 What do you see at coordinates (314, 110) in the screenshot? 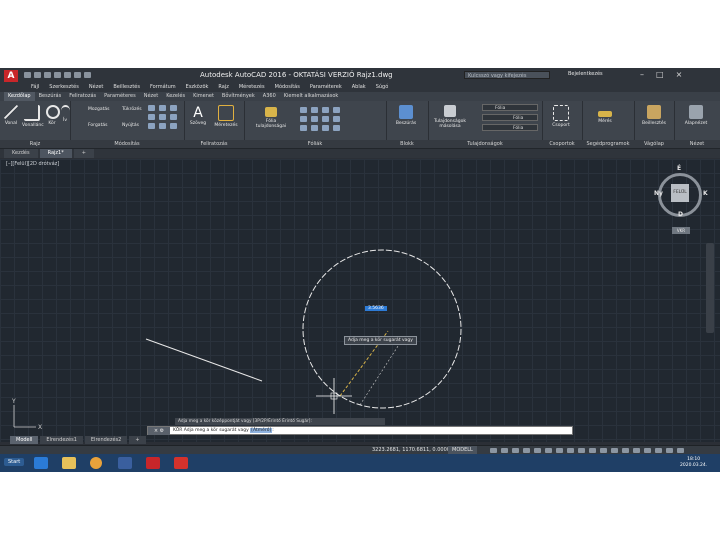
I see `layer-freeze-icon` at bounding box center [314, 110].